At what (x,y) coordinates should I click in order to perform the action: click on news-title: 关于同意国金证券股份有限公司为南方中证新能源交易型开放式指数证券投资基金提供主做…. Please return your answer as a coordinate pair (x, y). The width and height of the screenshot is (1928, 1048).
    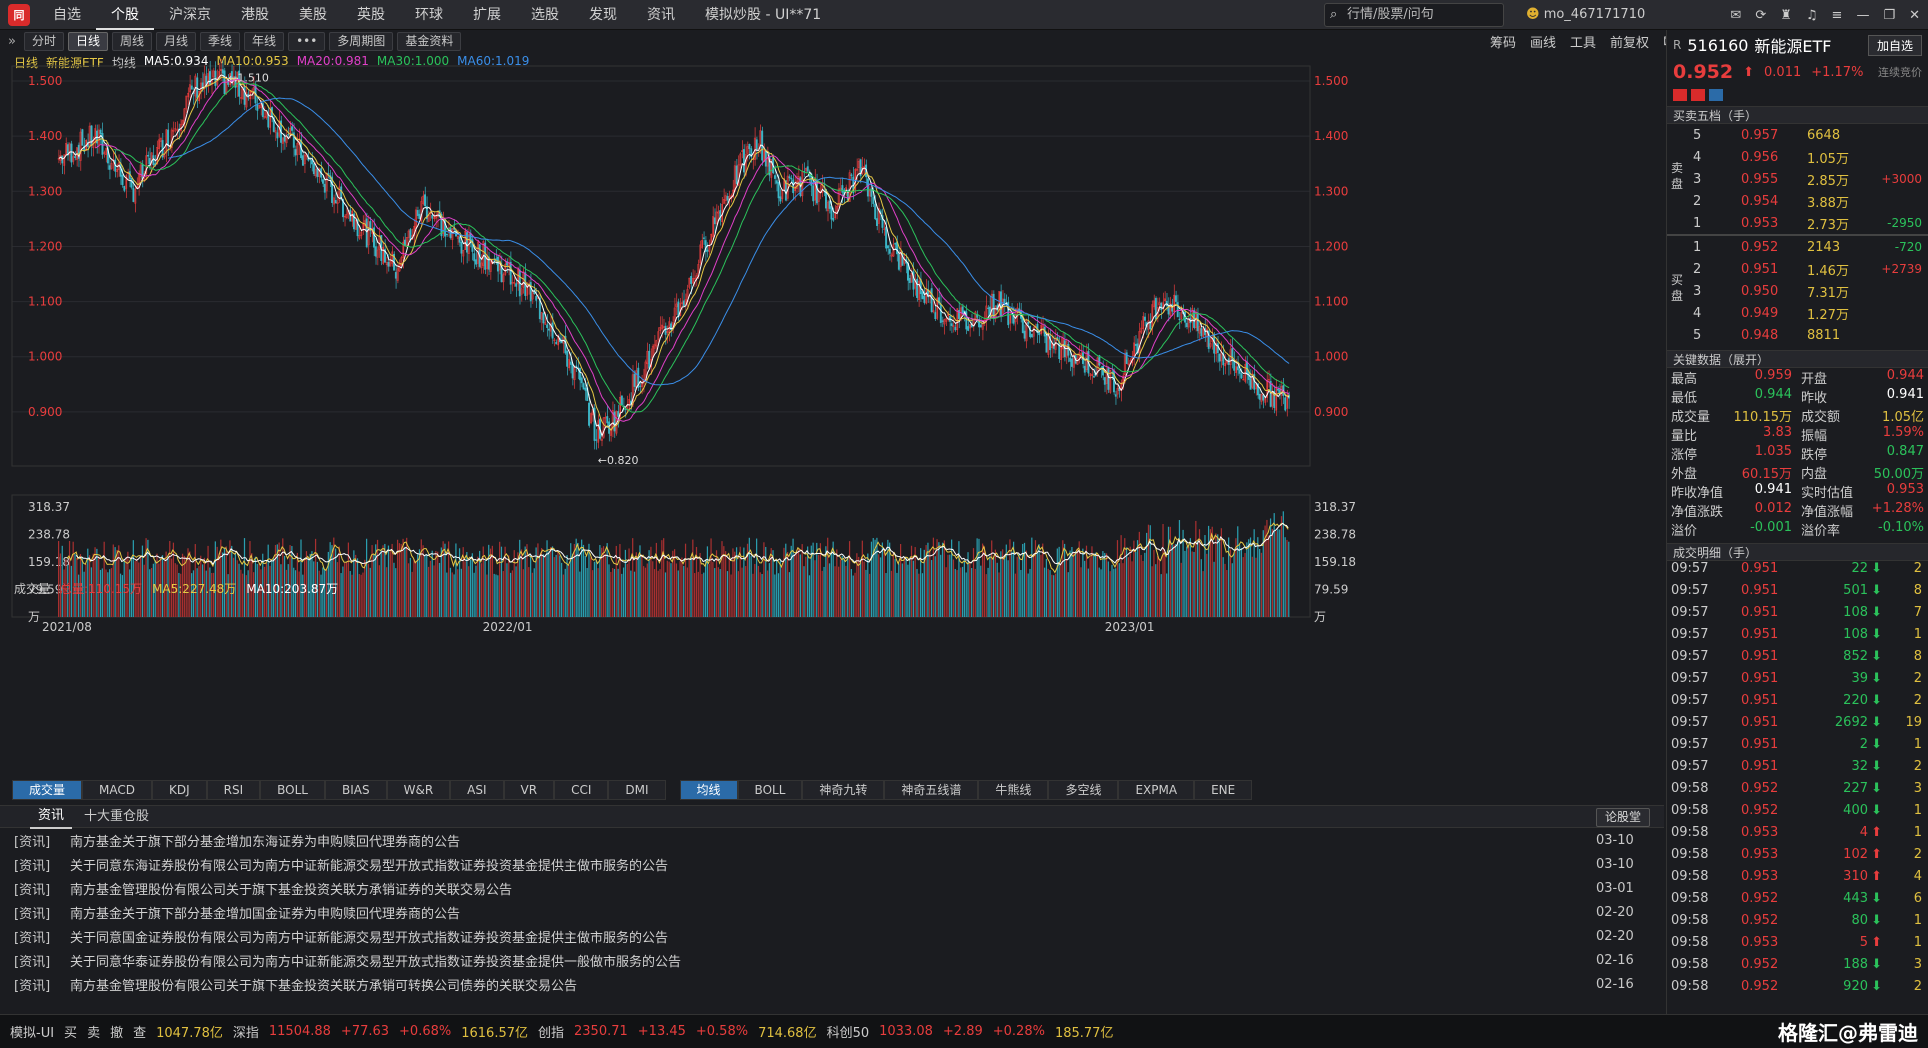
    Looking at the image, I should click on (369, 936).